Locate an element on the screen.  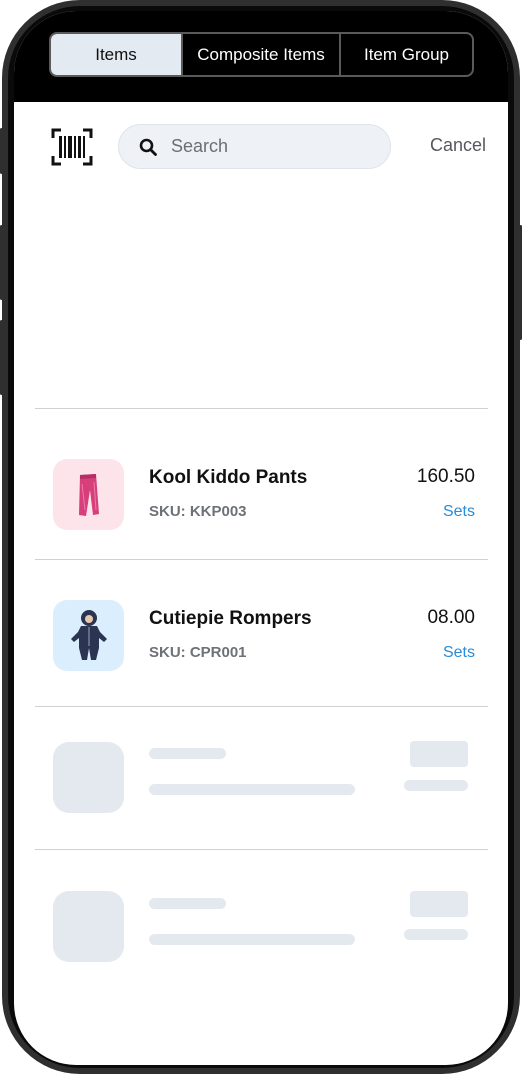
side-button-left-bottom is located at coordinates (1, 357).